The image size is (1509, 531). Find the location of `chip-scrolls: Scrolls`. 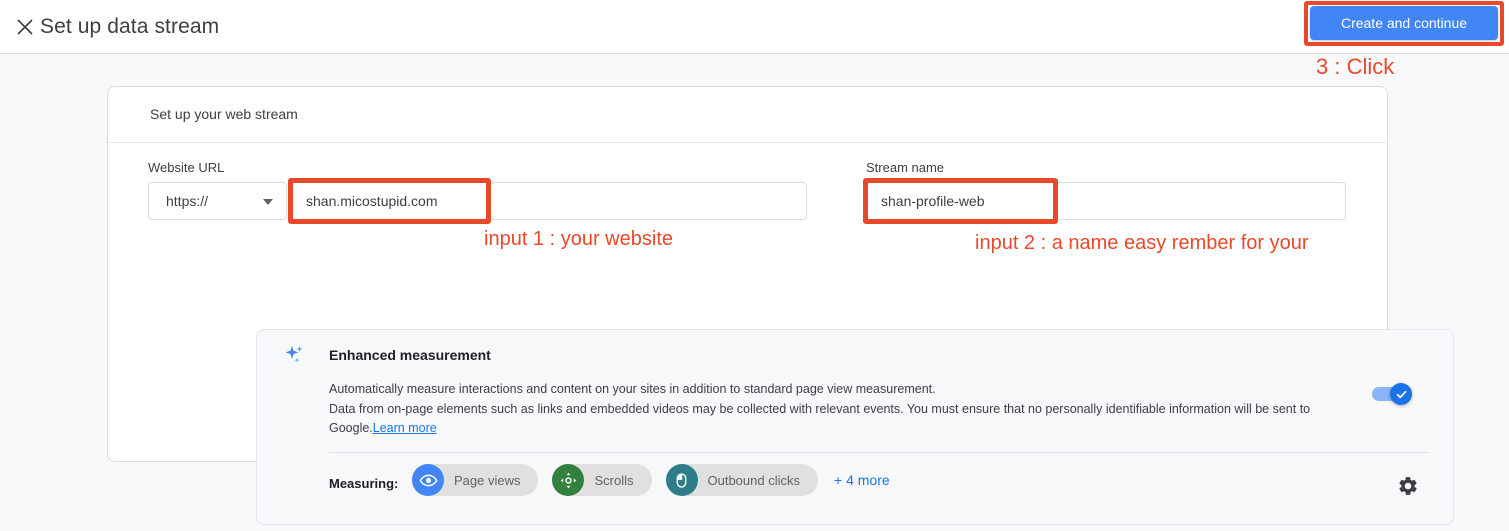

chip-scrolls: Scrolls is located at coordinates (602, 480).